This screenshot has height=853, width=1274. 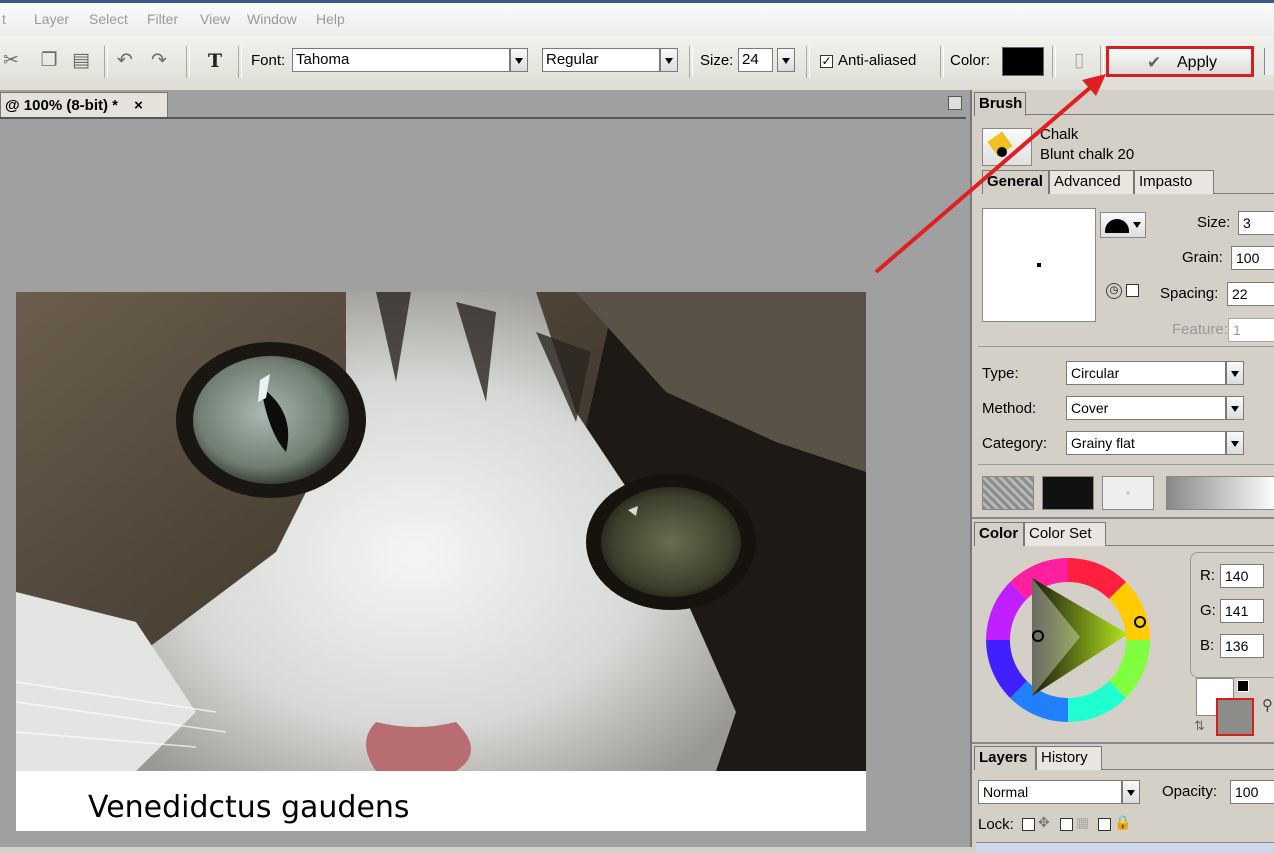 What do you see at coordinates (1235, 717) in the screenshot?
I see `main-color-swatch` at bounding box center [1235, 717].